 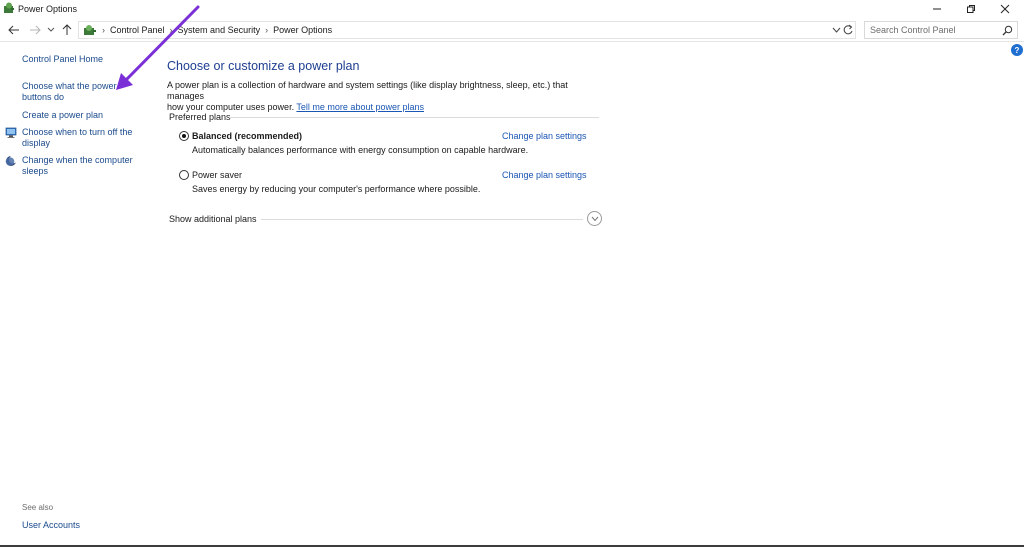 I want to click on address-dropdown-button, so click(x=836, y=31).